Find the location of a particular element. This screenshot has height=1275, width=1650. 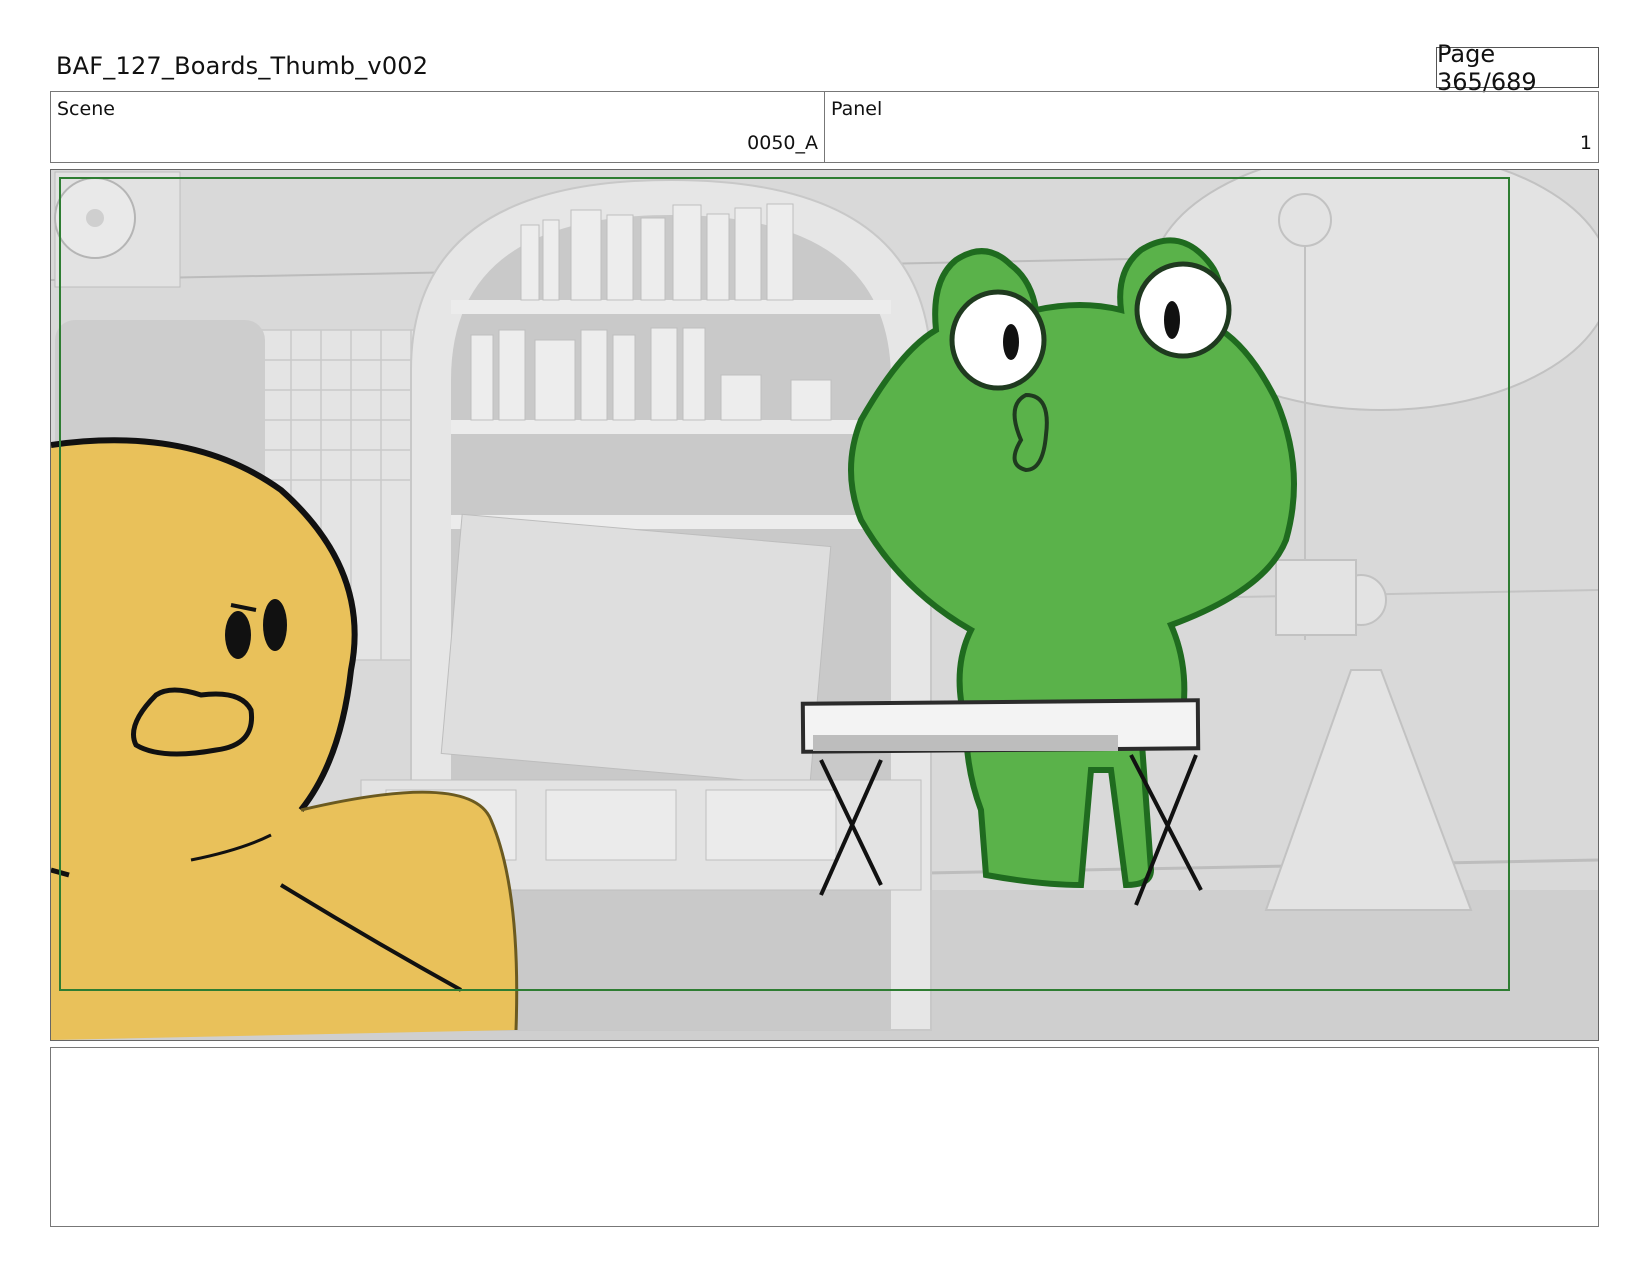

panel-value: 1 is located at coordinates (1585, 143).